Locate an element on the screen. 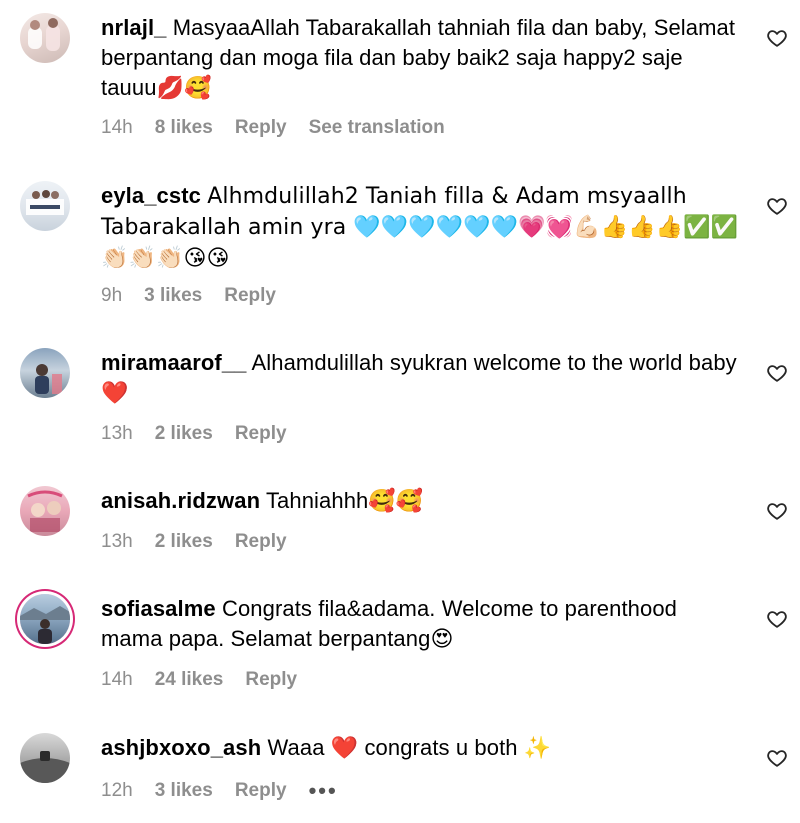 The width and height of the screenshot is (800, 823). comment-username: eyla_cstc is located at coordinates (151, 195).